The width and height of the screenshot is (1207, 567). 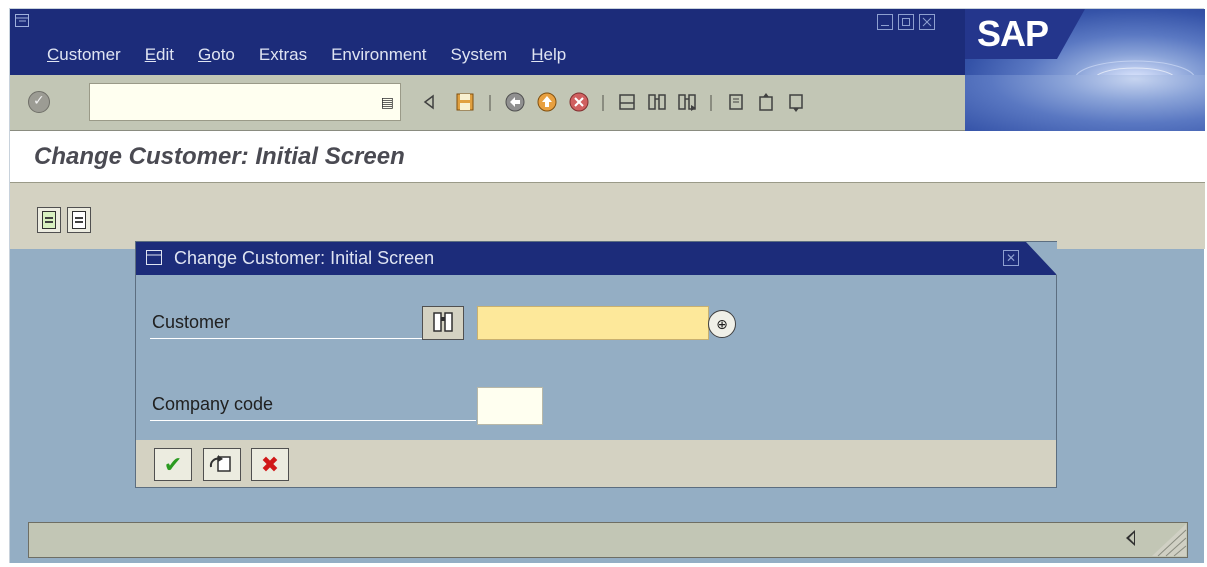 I want to click on standard-toolbar: ▤, so click(x=607, y=103).